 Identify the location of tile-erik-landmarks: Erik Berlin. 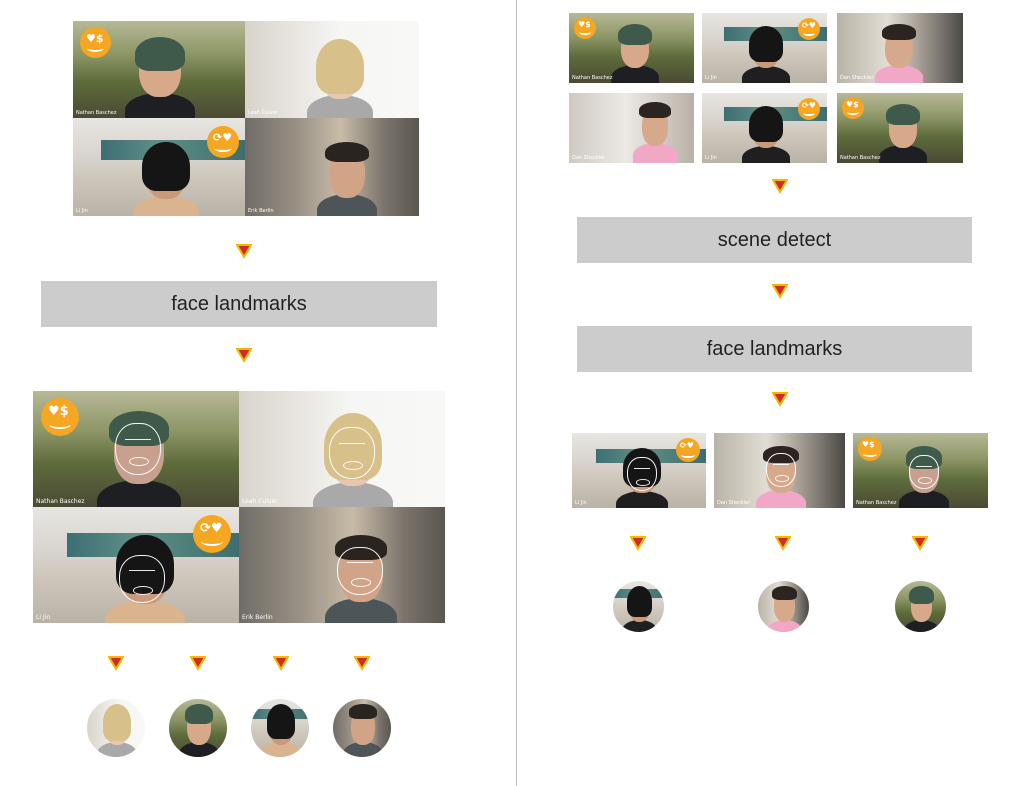
(342, 565).